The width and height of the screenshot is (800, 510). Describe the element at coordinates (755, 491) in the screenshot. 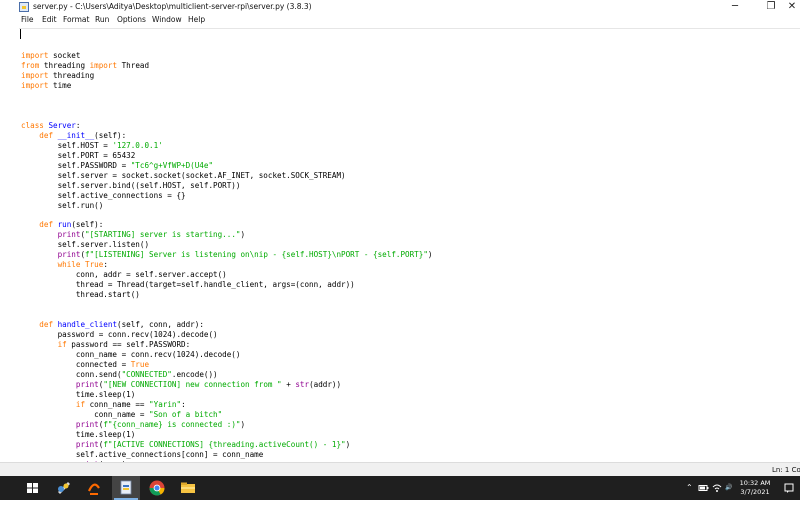

I see `clock-date: 3/7/2021` at that location.